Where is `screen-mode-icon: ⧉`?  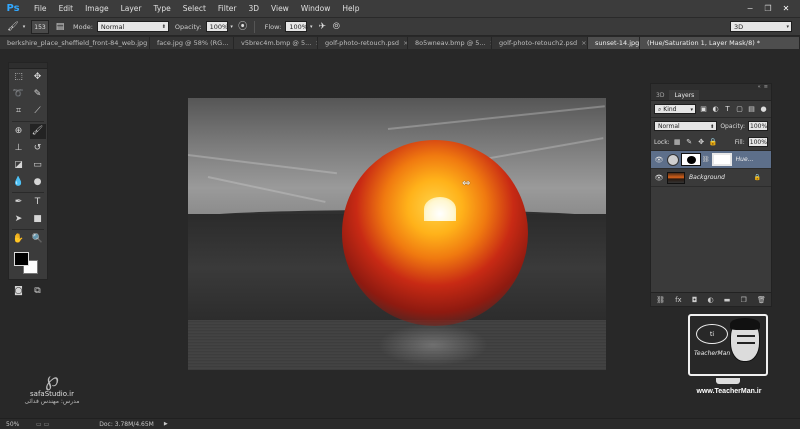 screen-mode-icon: ⧉ is located at coordinates (38, 291).